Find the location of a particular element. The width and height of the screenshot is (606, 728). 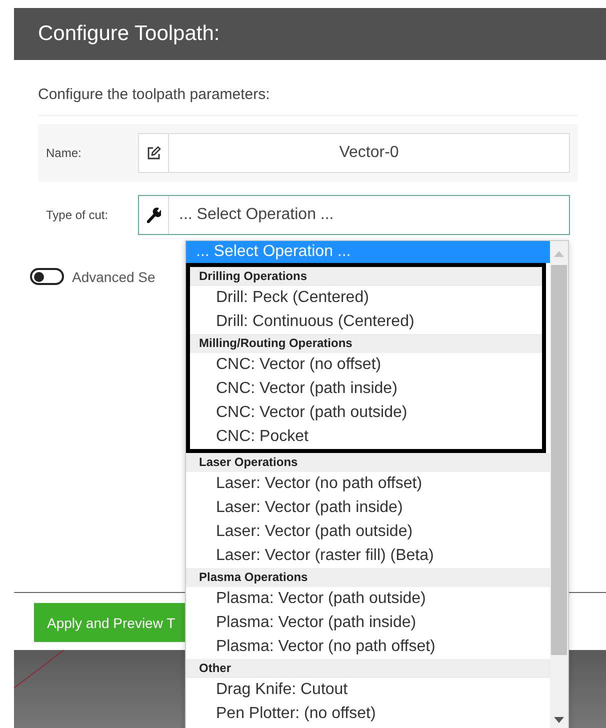

path-line is located at coordinates (39, 669).